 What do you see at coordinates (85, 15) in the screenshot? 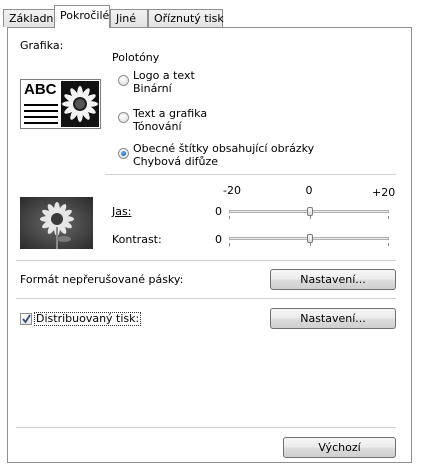
I see `tab-advanced-label: Pokročilé` at bounding box center [85, 15].